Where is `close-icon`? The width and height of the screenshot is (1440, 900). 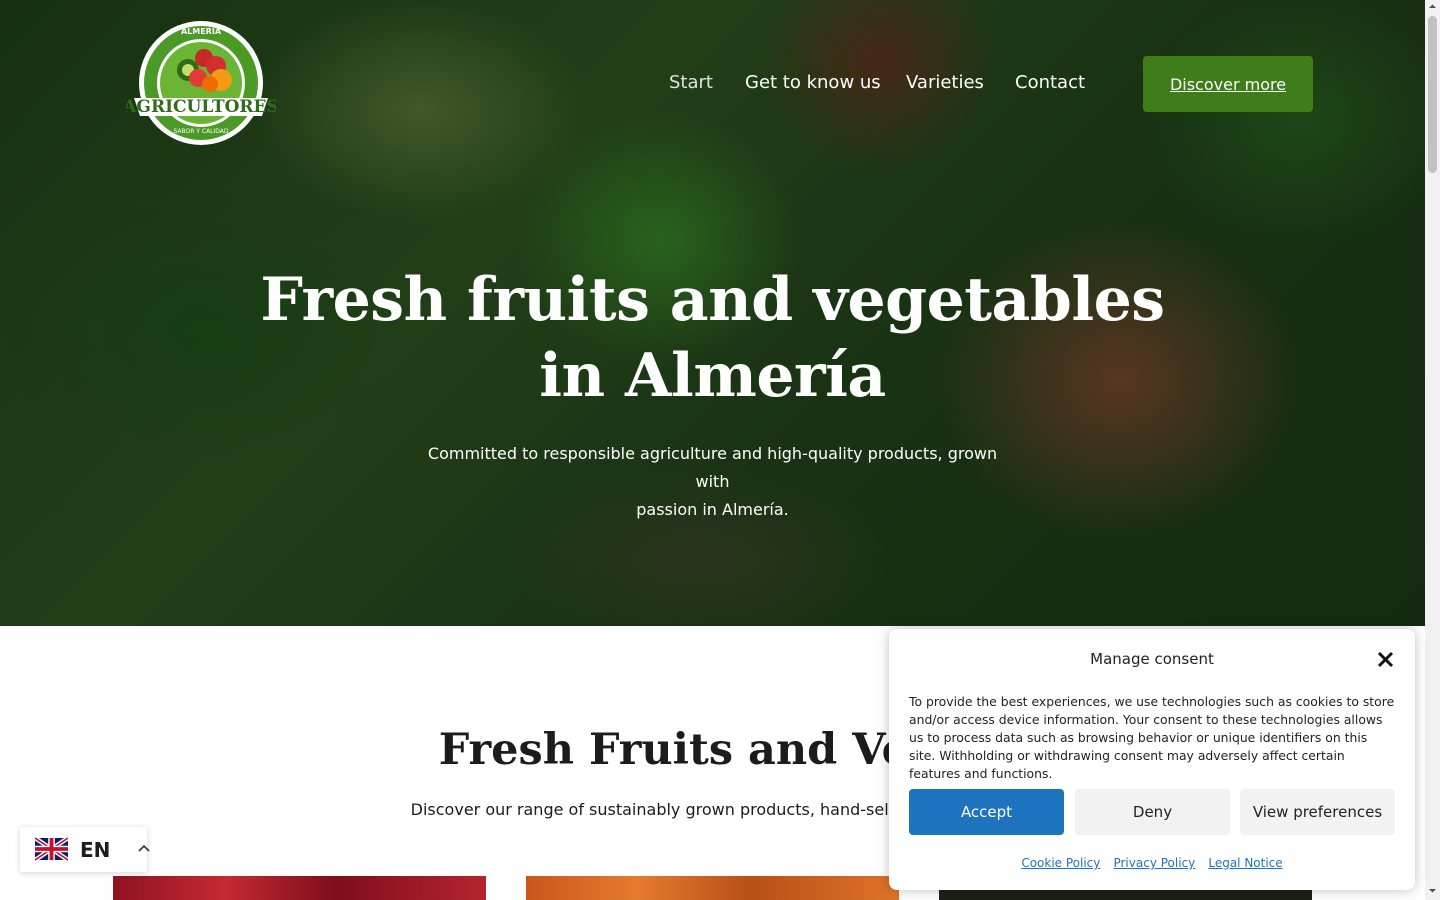 close-icon is located at coordinates (1385, 659).